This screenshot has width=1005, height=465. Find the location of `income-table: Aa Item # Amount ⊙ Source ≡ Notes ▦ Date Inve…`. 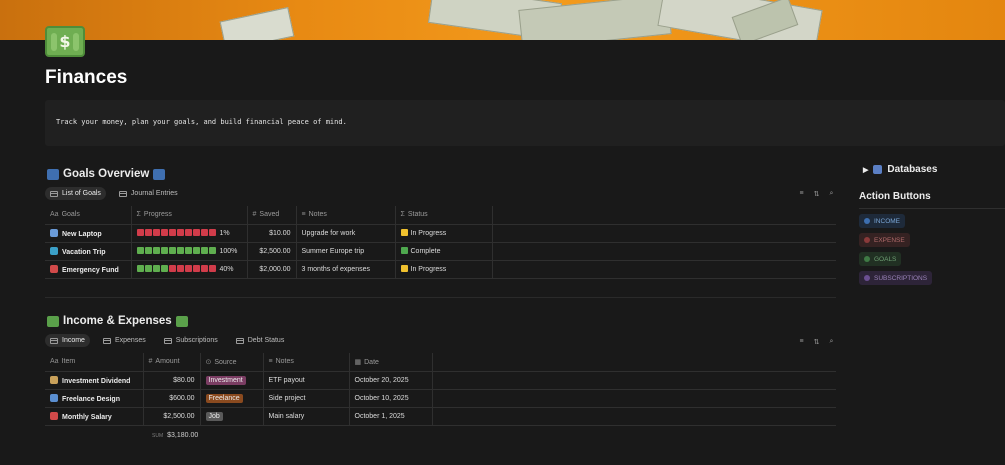

income-table: Aa Item # Amount ⊙ Source ≡ Notes ▦ Date Inve… is located at coordinates (440, 389).